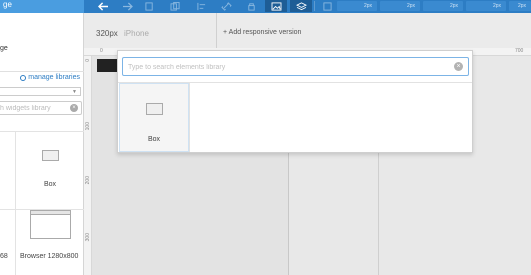  What do you see at coordinates (443, 6) in the screenshot?
I see `width-field: 2px` at bounding box center [443, 6].